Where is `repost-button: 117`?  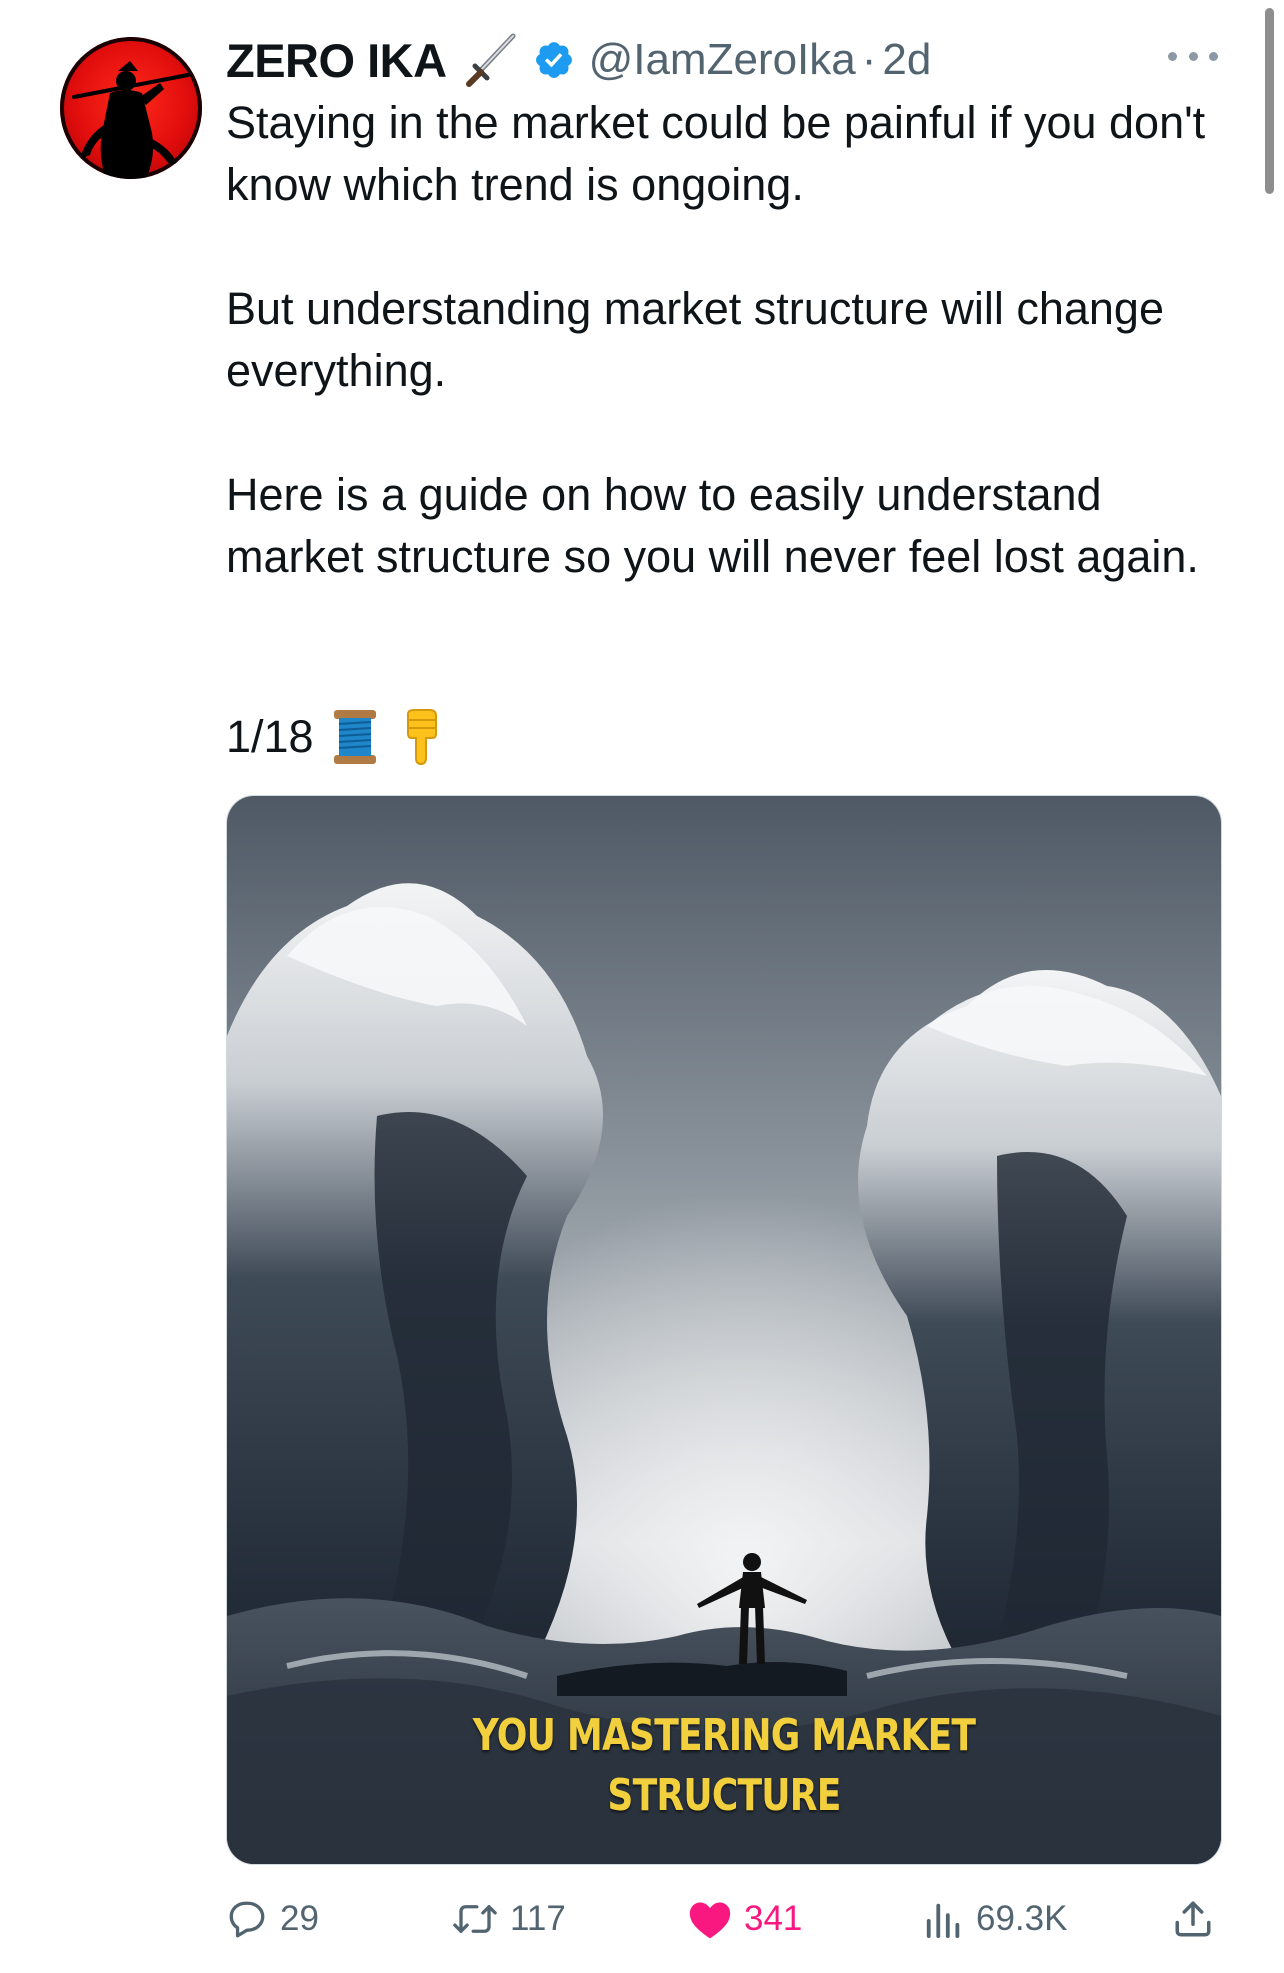 repost-button: 117 is located at coordinates (509, 1919).